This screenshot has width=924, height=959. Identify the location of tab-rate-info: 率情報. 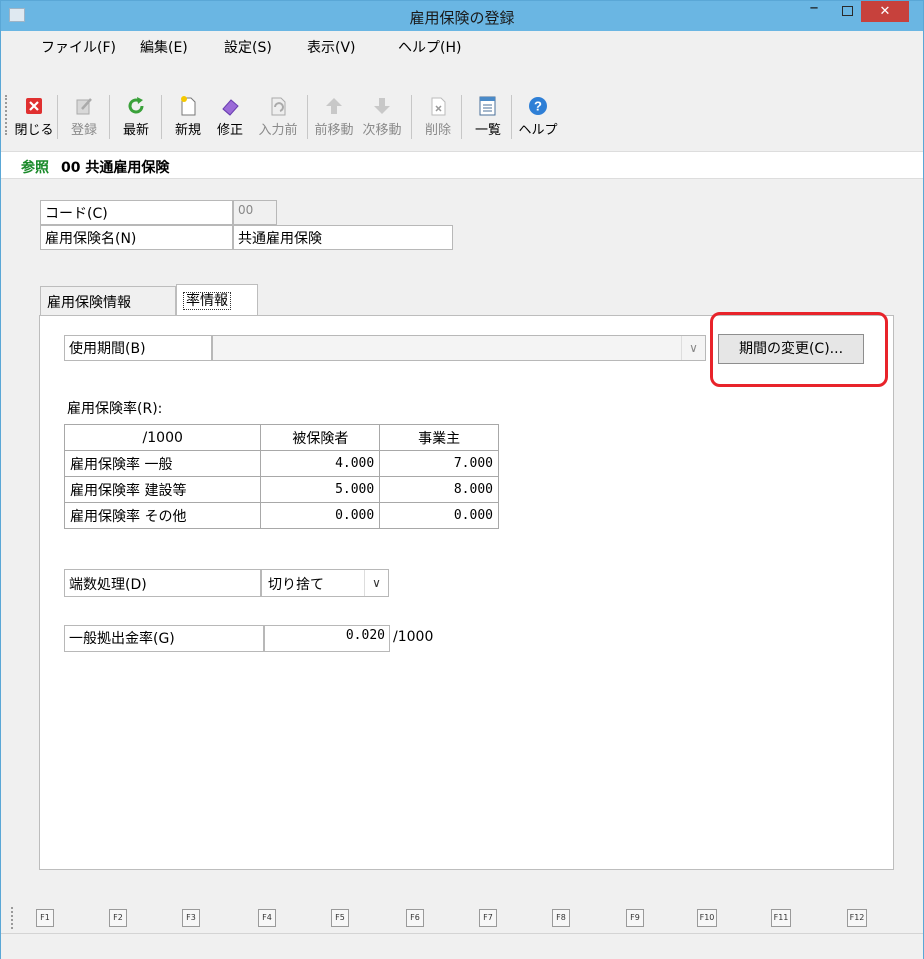
(217, 300).